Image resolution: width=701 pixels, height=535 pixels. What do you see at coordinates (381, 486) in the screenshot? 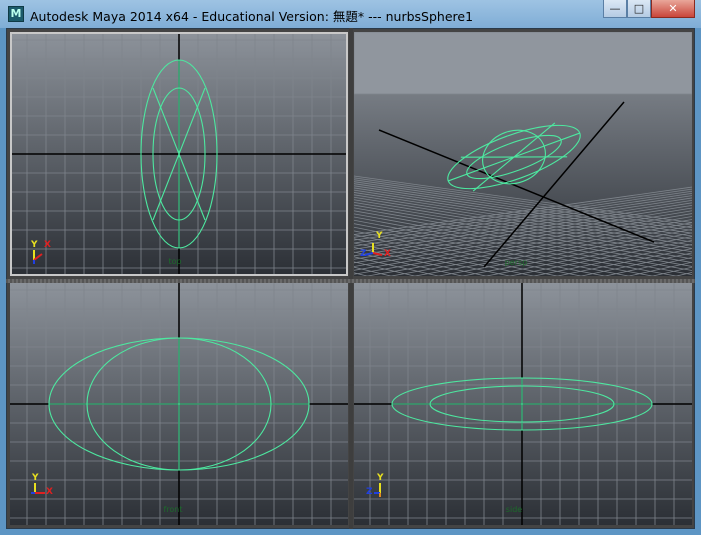
I see `axis-gnomon-side: Y Z` at bounding box center [381, 486].